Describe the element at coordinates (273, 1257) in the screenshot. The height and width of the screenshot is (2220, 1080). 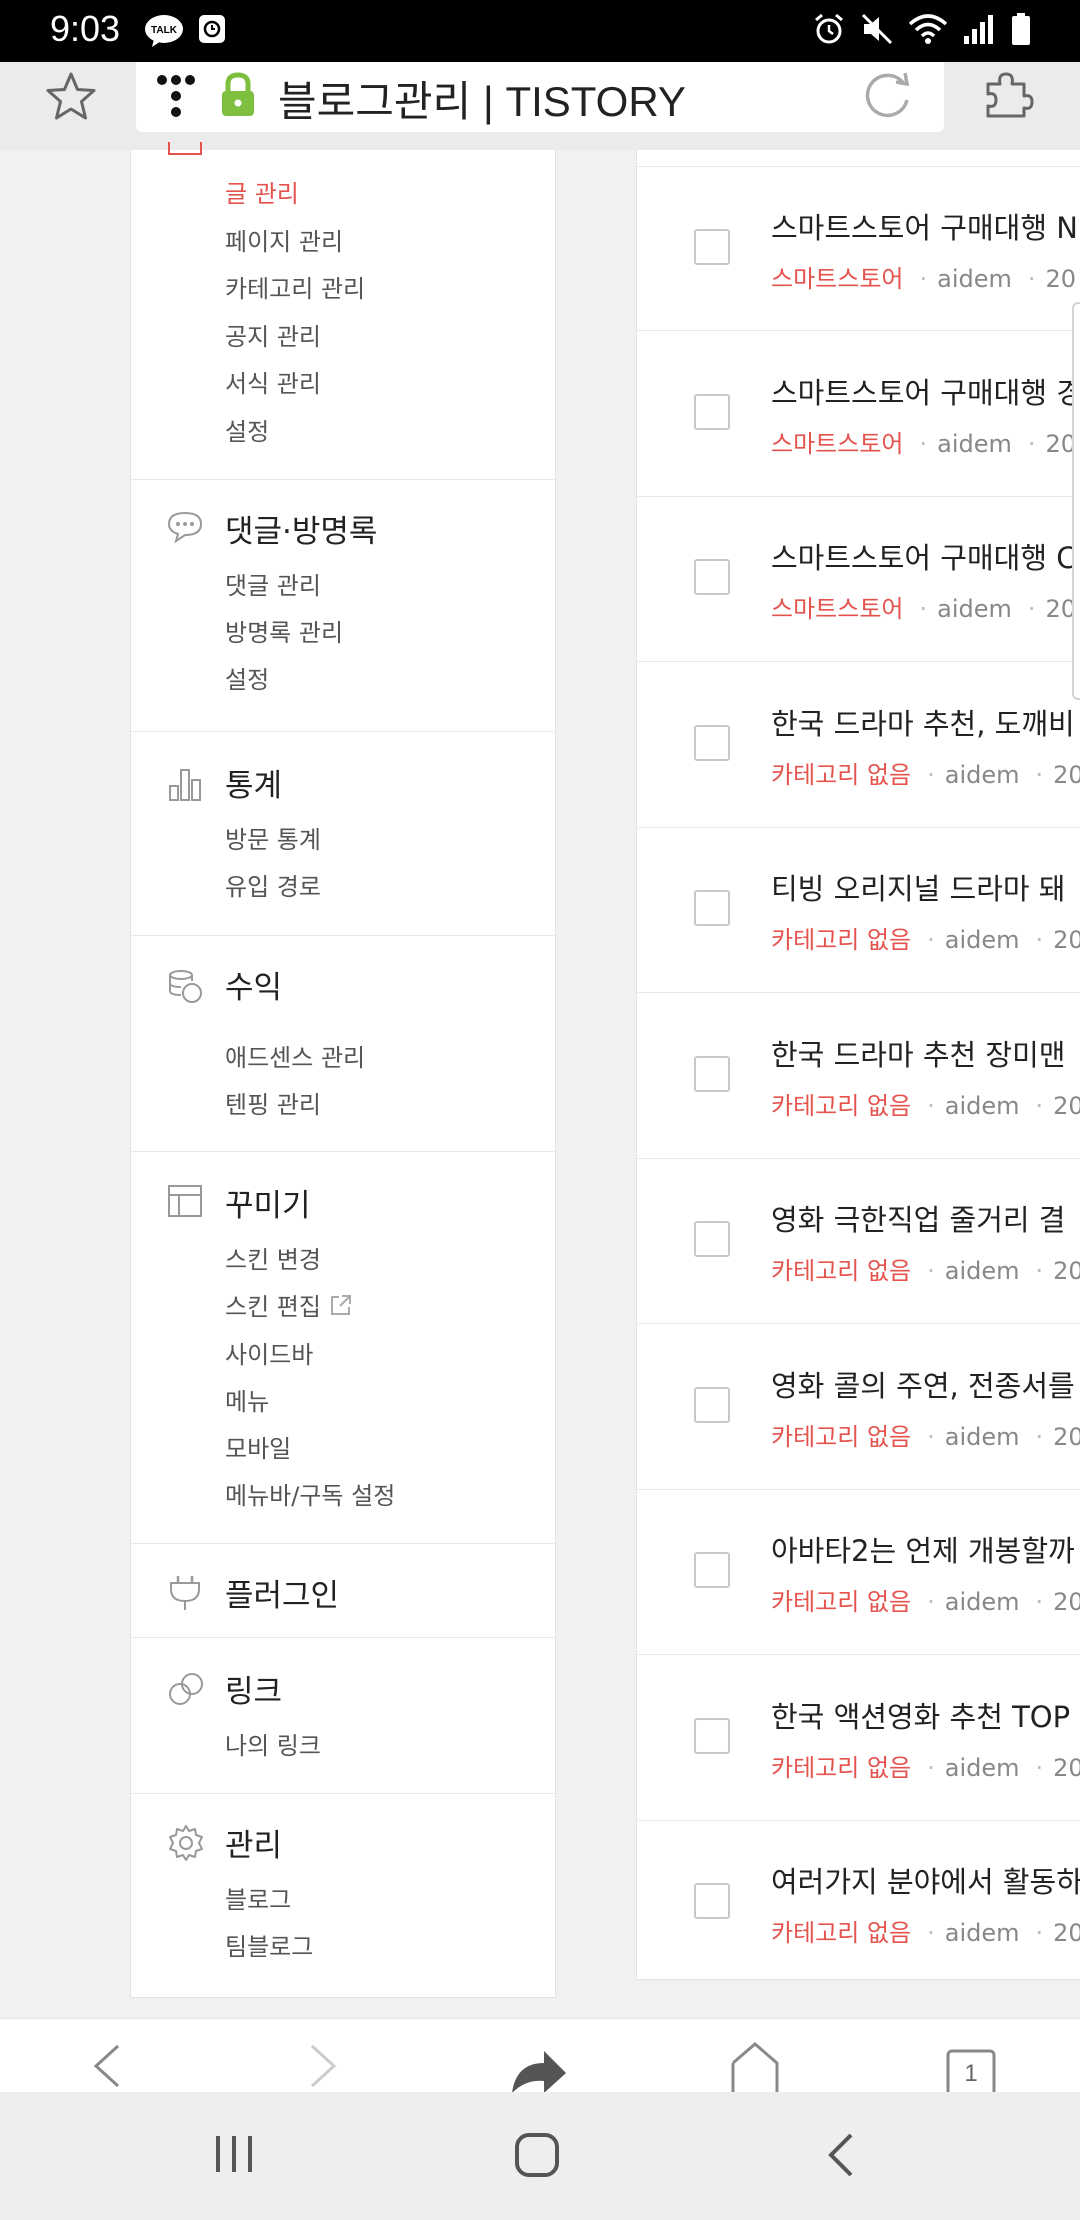
I see `menu-item-skin-change: 스킨 변경` at that location.